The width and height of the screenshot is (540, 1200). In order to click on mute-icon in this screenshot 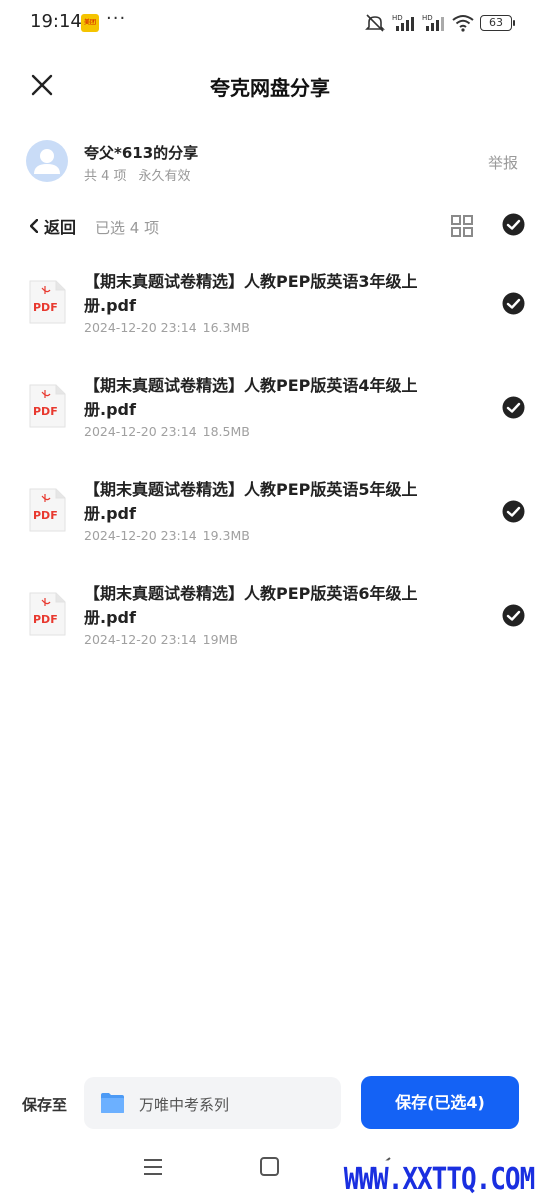, I will do `click(375, 23)`.